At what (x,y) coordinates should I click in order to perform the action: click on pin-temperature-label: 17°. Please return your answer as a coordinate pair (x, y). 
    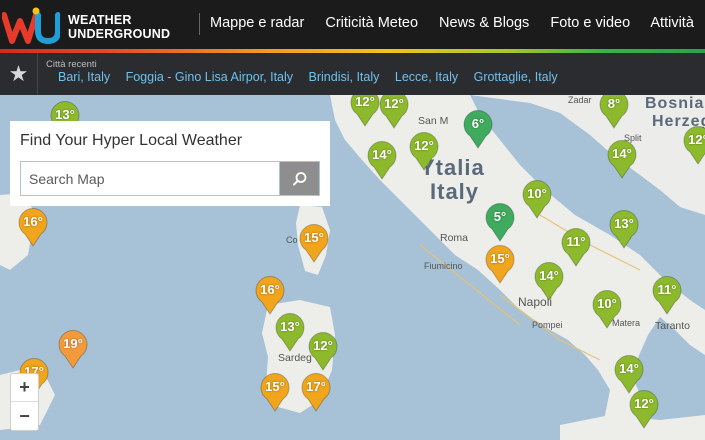
    Looking at the image, I should click on (316, 386).